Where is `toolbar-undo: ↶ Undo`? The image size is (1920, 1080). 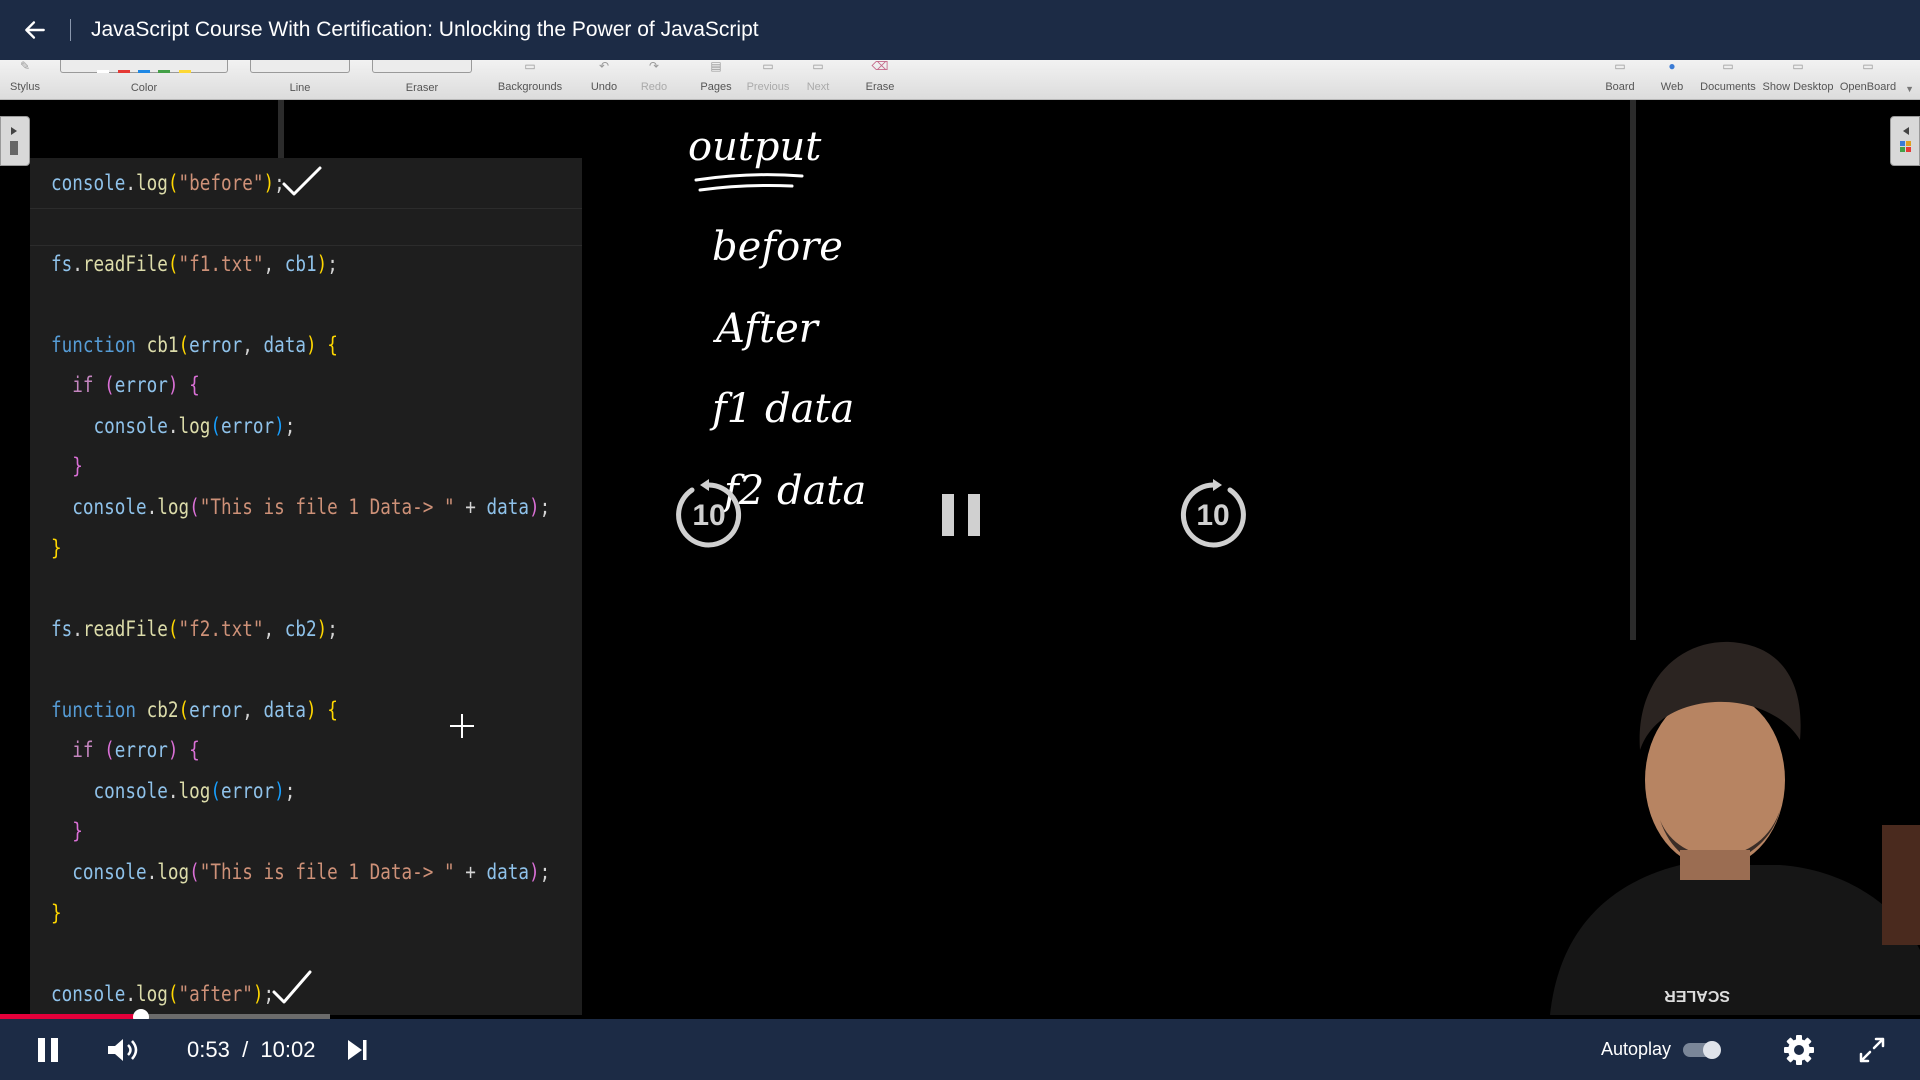 toolbar-undo: ↶ Undo is located at coordinates (604, 79).